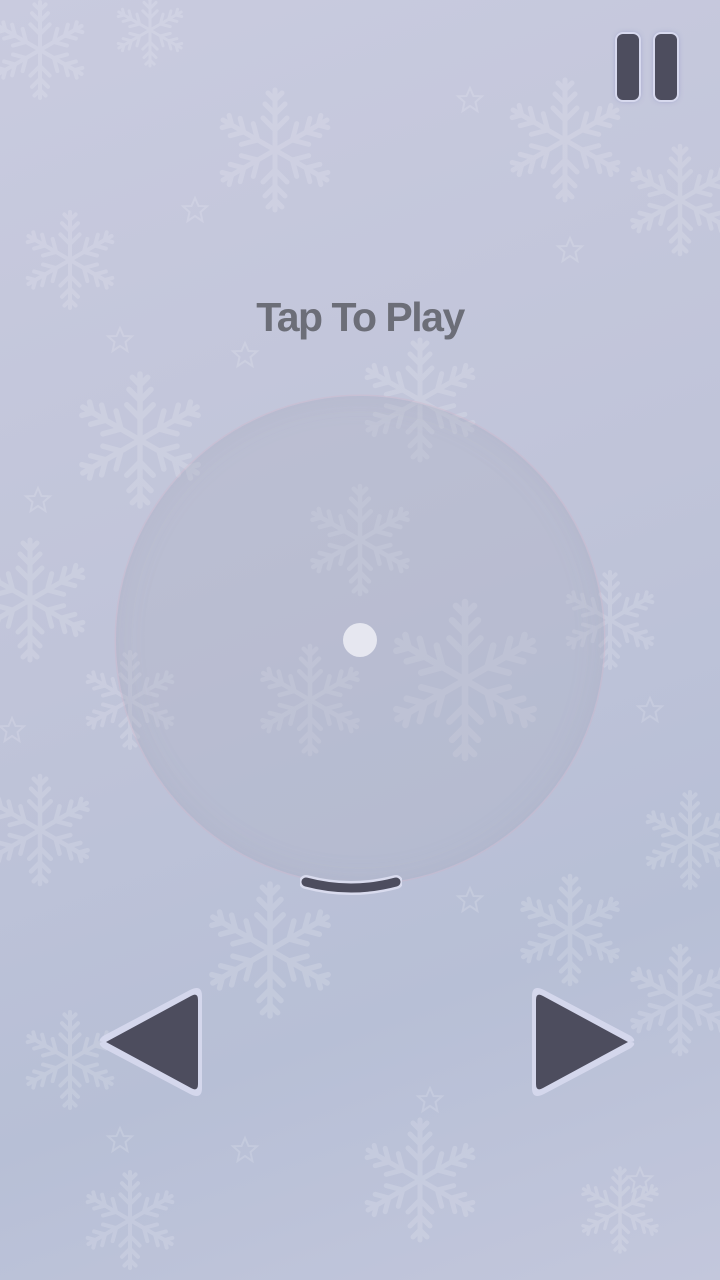 This screenshot has width=720, height=1280. I want to click on paddle, so click(351, 884).